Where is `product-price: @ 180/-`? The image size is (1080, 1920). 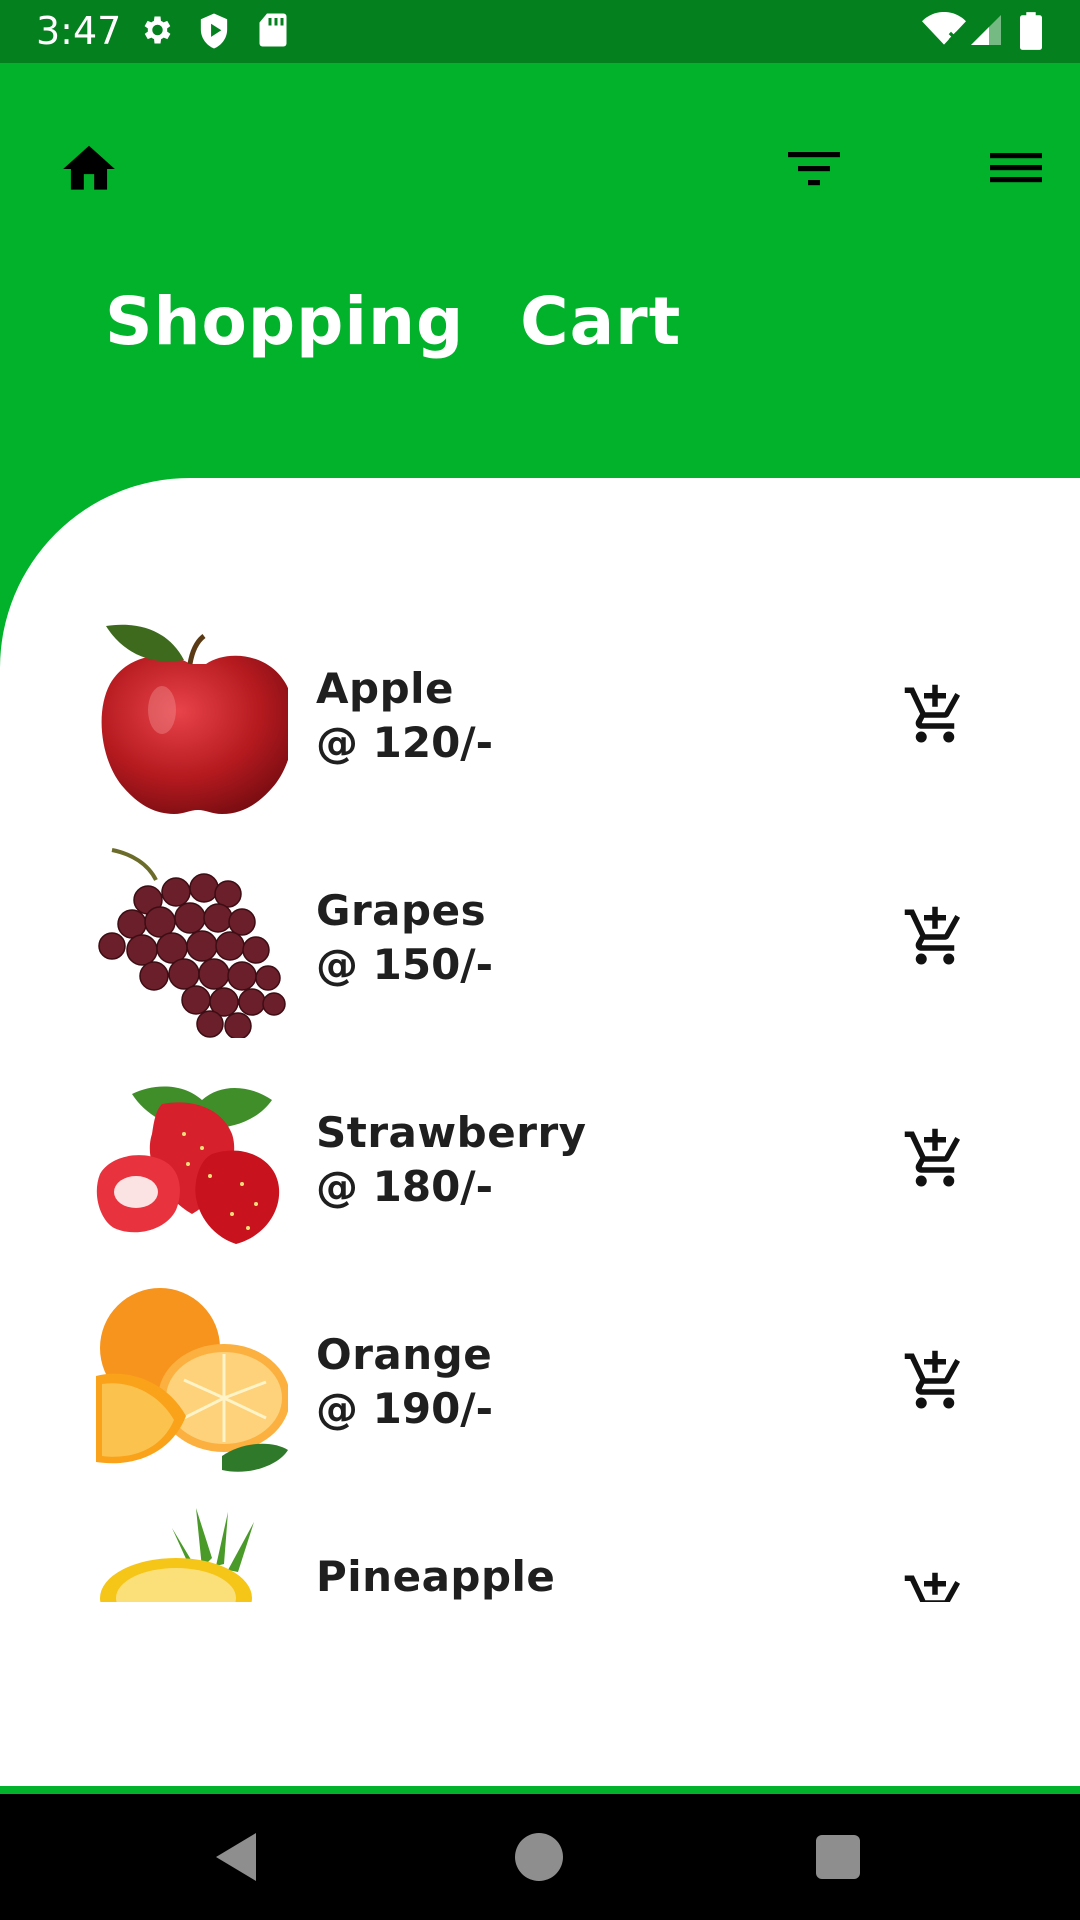
product-price: @ 180/- is located at coordinates (405, 1186).